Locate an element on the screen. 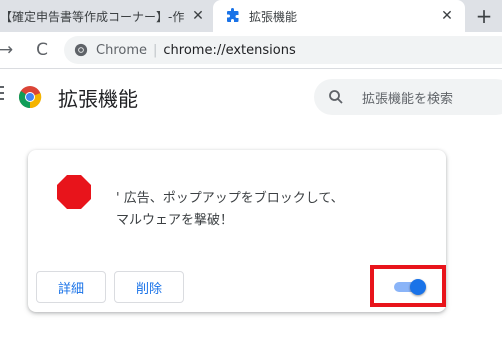 This screenshot has height=349, width=502. search-placeholder: 拡張機能を検索 is located at coordinates (408, 99).